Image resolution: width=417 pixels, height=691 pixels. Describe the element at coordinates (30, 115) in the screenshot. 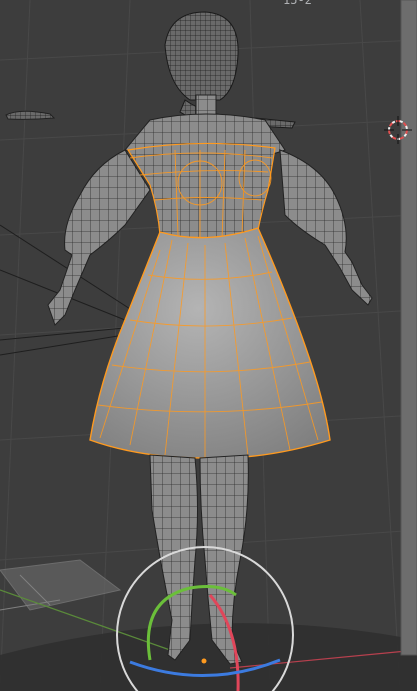

I see `small-object` at that location.